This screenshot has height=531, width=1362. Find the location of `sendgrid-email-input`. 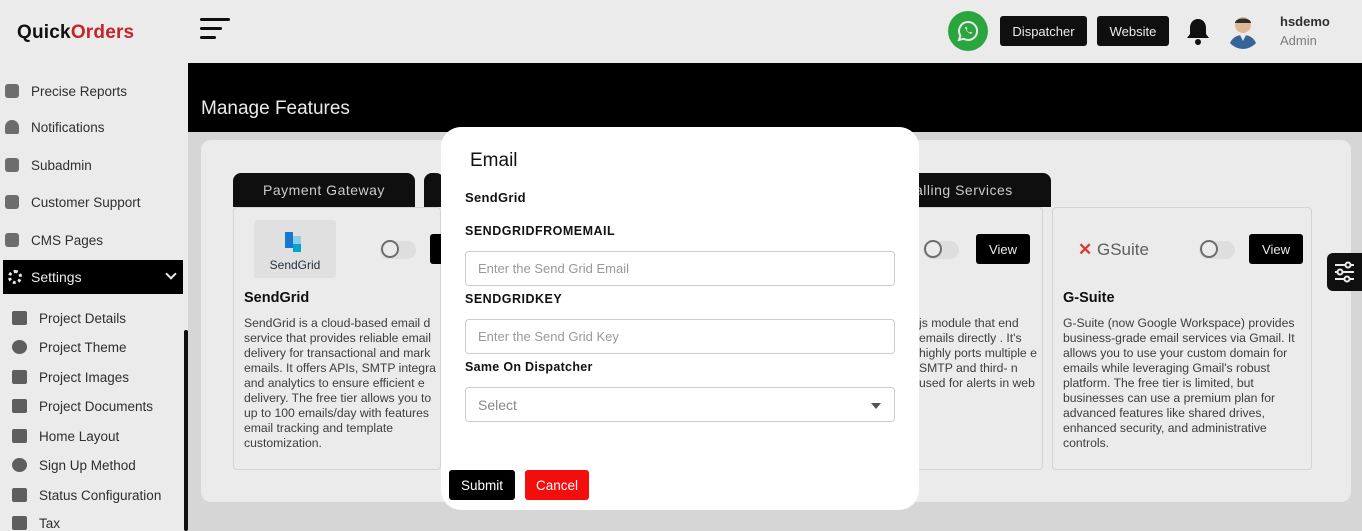

sendgrid-email-input is located at coordinates (680, 268).